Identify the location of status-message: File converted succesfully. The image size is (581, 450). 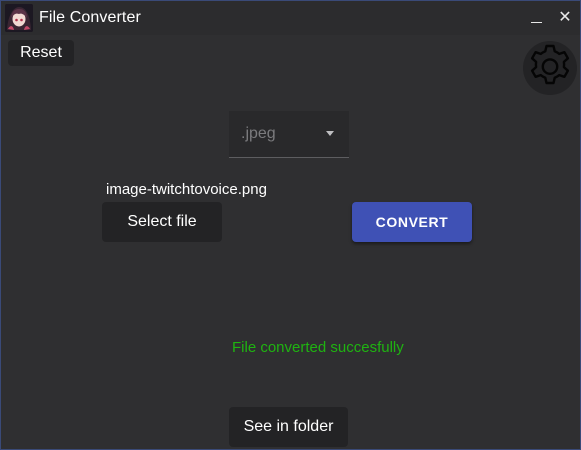
(318, 347).